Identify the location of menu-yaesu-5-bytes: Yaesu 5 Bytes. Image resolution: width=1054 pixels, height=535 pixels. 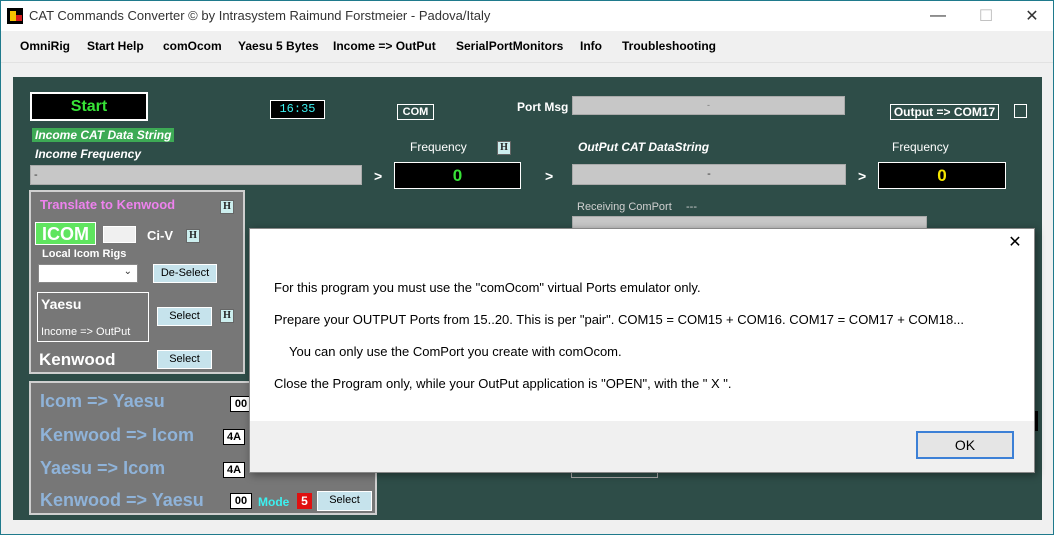
(278, 46).